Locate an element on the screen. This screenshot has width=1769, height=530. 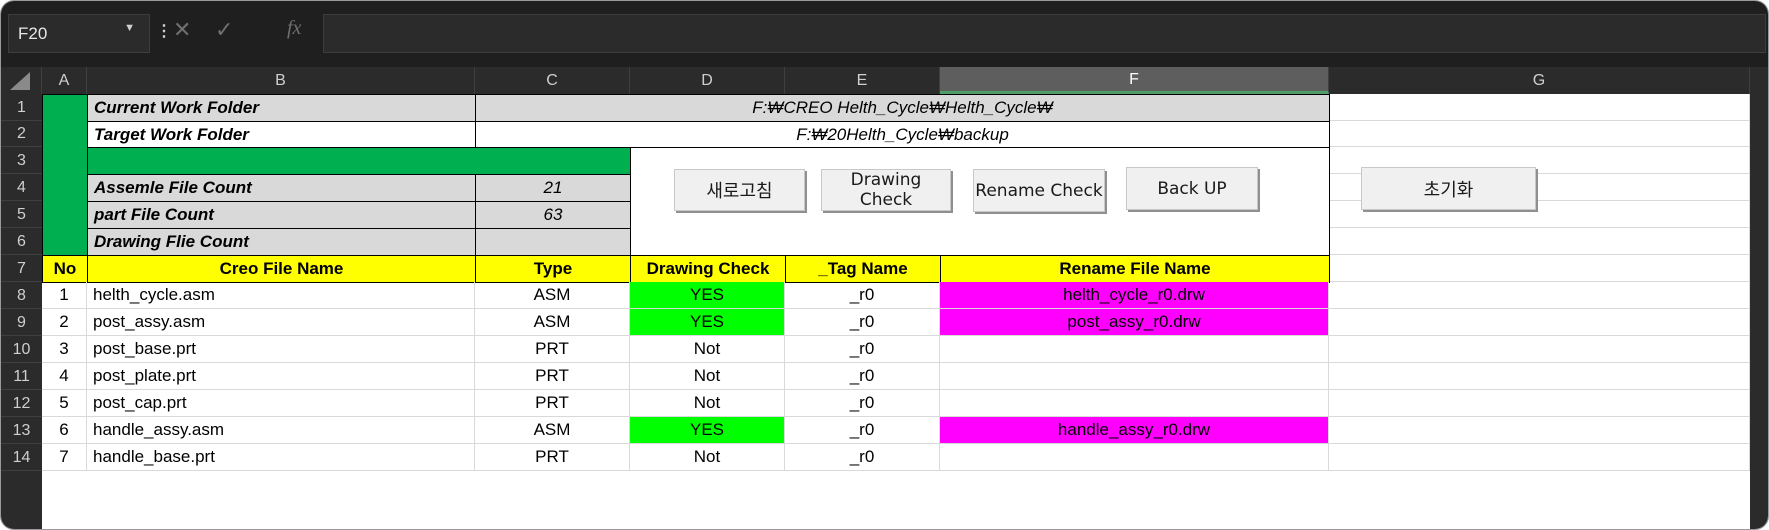
enter-icon: ✓ is located at coordinates (224, 30).